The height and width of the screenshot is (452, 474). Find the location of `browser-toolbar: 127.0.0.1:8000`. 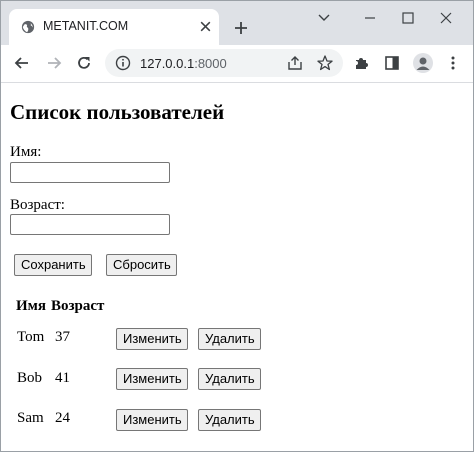

browser-toolbar: 127.0.0.1:8000 is located at coordinates (237, 64).